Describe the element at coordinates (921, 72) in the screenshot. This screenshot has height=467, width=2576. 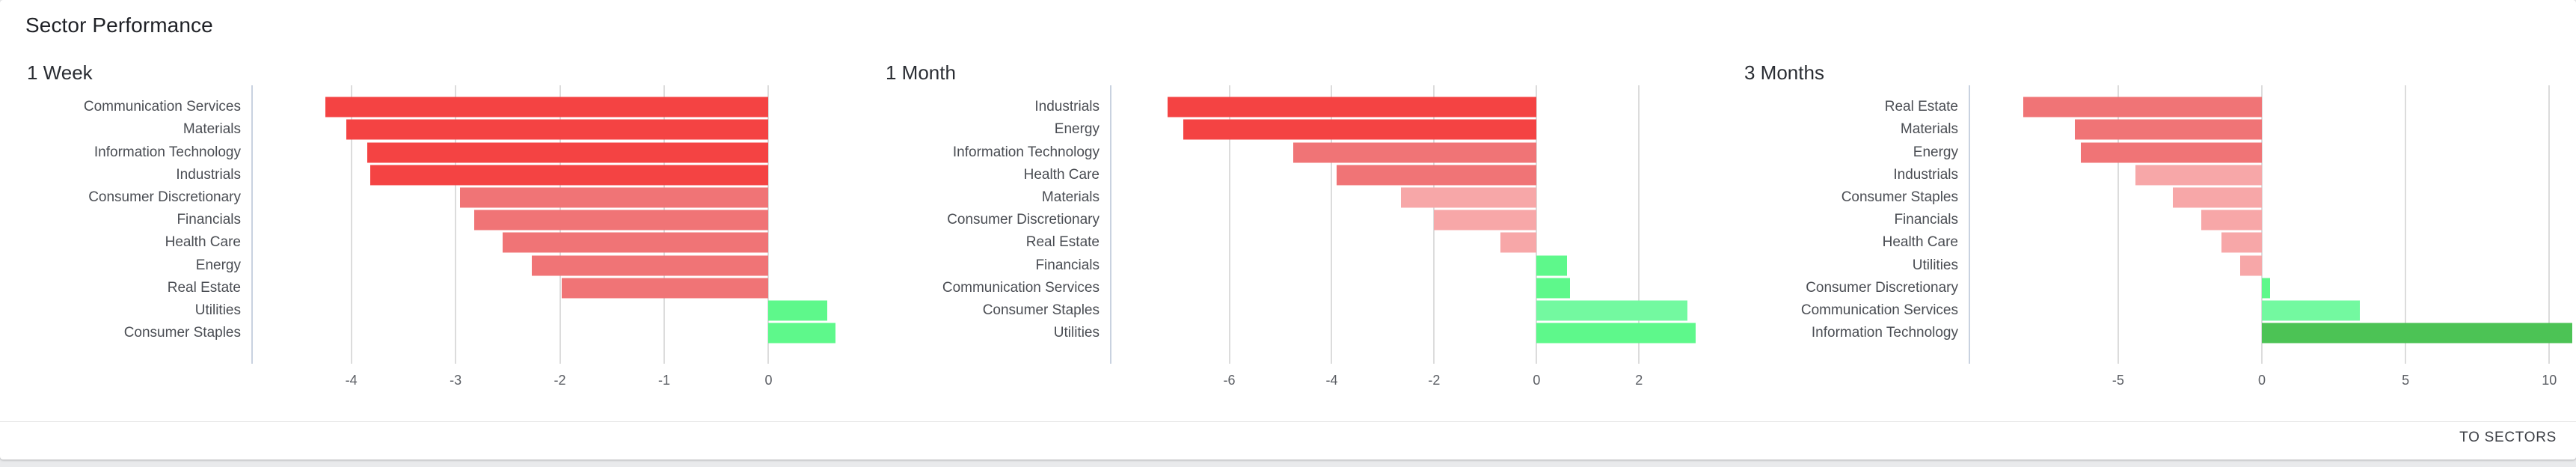
I see `chart-title: 1 Month` at that location.